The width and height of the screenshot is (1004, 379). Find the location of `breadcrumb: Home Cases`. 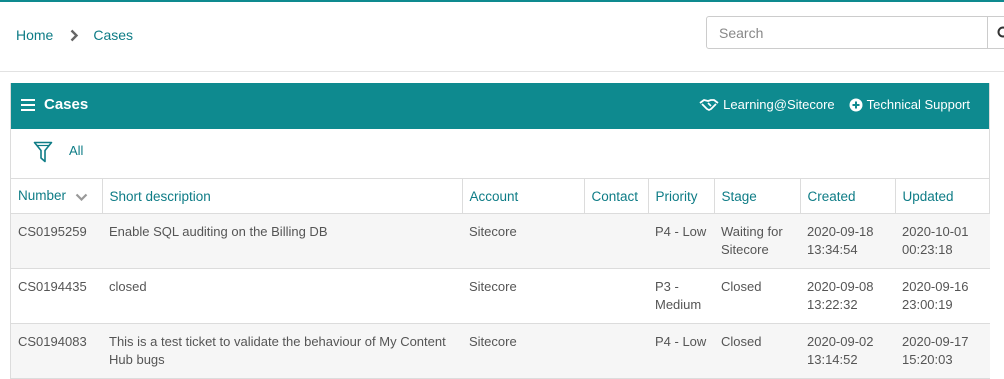

breadcrumb: Home Cases is located at coordinates (74, 35).